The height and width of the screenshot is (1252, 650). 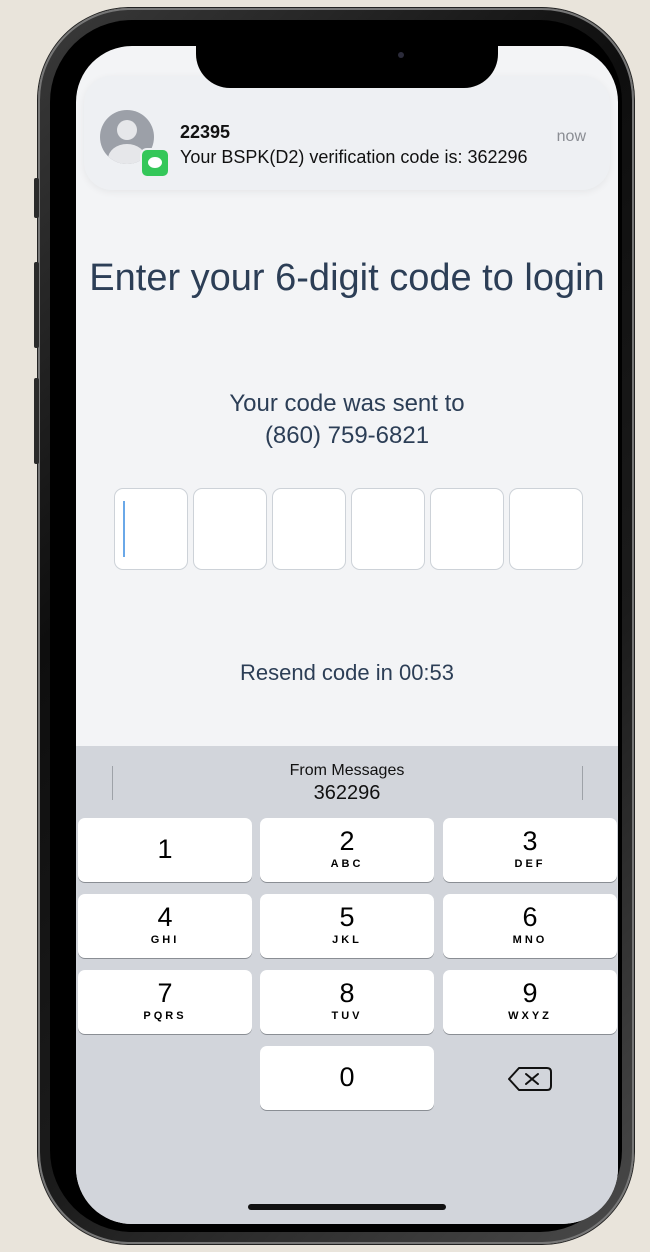 What do you see at coordinates (571, 136) in the screenshot?
I see `notification-time: now` at bounding box center [571, 136].